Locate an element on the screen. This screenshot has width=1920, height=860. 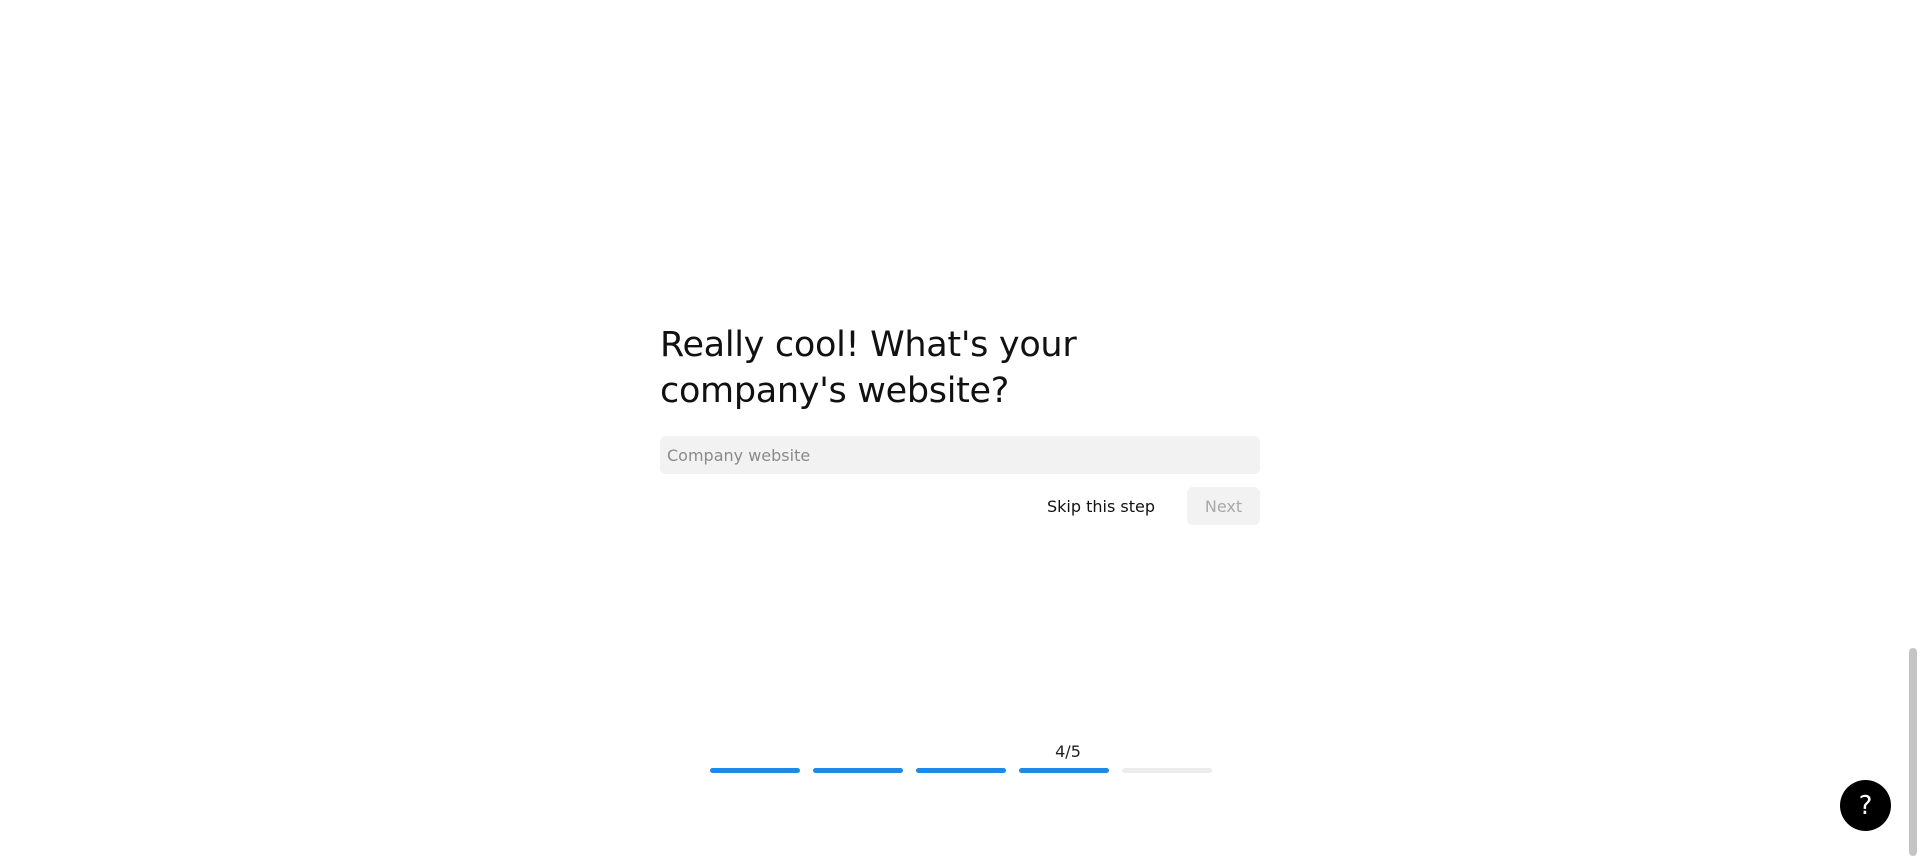
skip-step-button: Skip this step is located at coordinates (1101, 506).